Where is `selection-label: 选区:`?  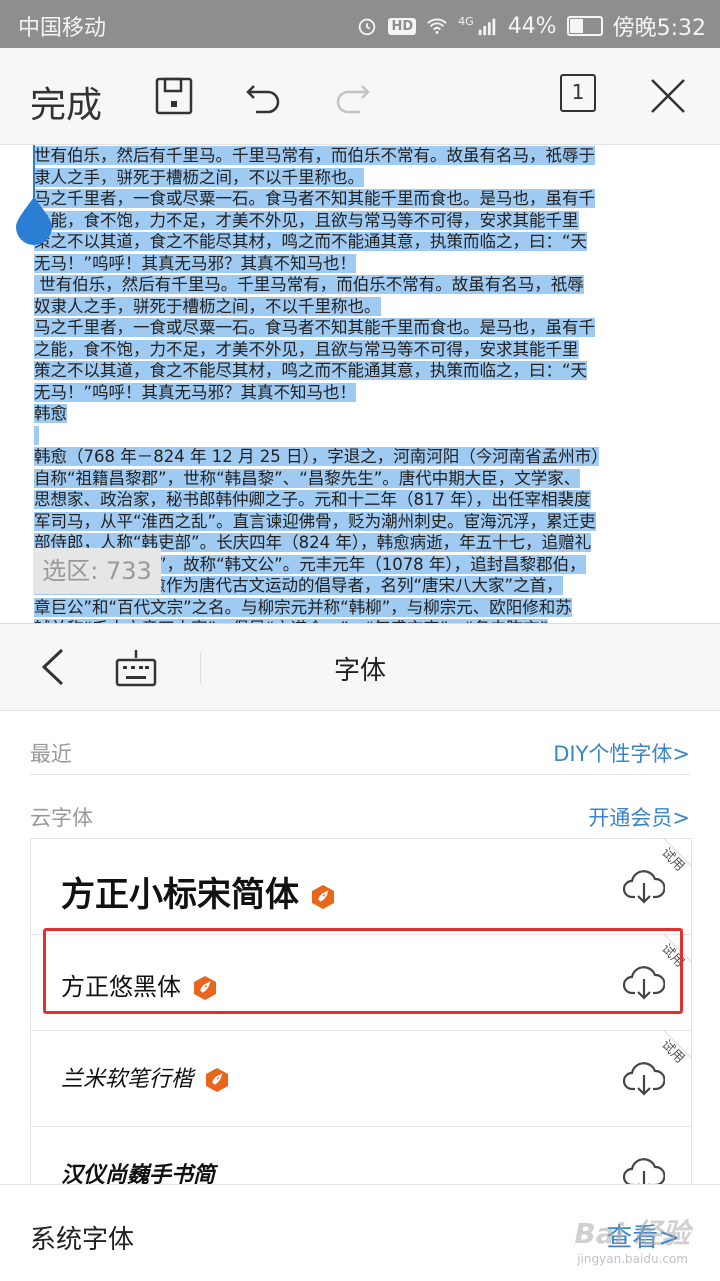 selection-label: 选区: is located at coordinates (70, 571).